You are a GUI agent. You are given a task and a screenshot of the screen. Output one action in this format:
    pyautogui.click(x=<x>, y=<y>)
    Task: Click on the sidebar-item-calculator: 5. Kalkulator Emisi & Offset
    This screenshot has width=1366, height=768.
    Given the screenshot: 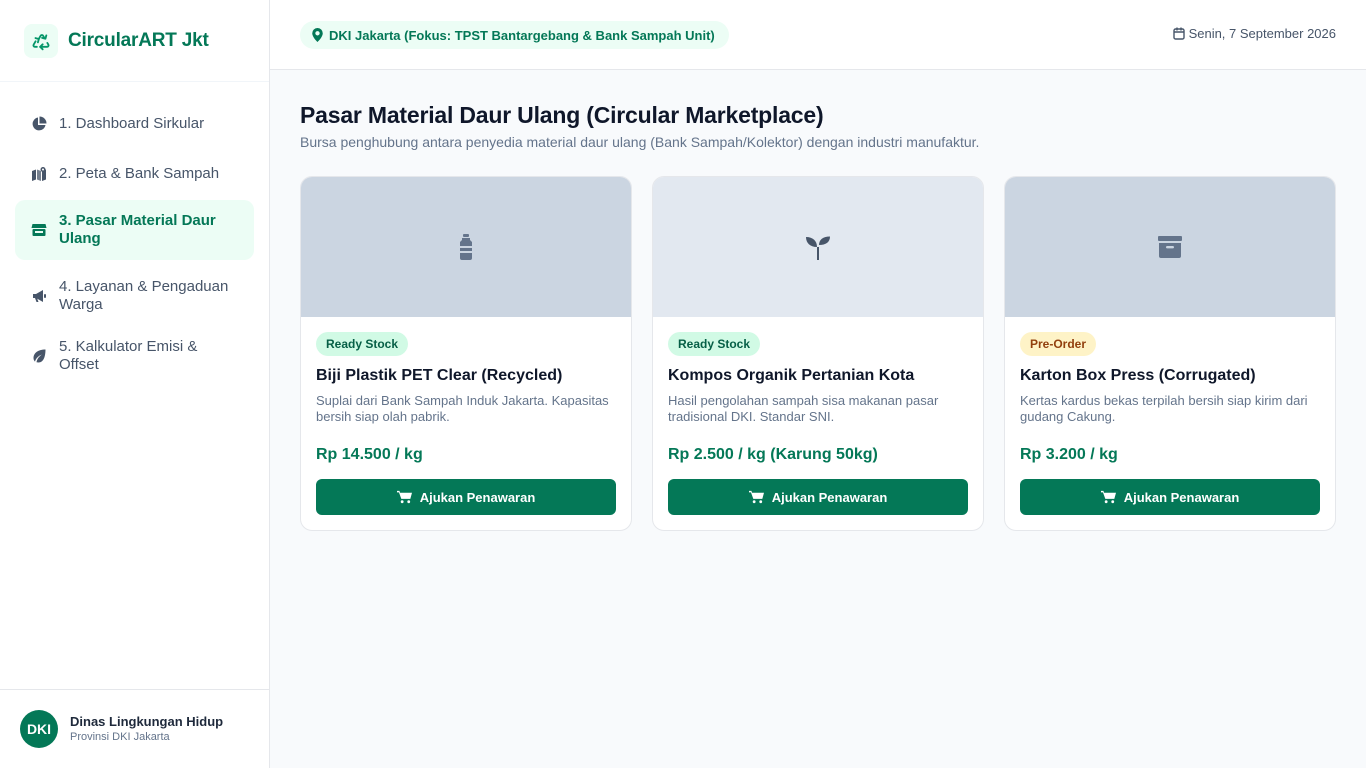 What is the action you would take?
    pyautogui.click(x=134, y=356)
    